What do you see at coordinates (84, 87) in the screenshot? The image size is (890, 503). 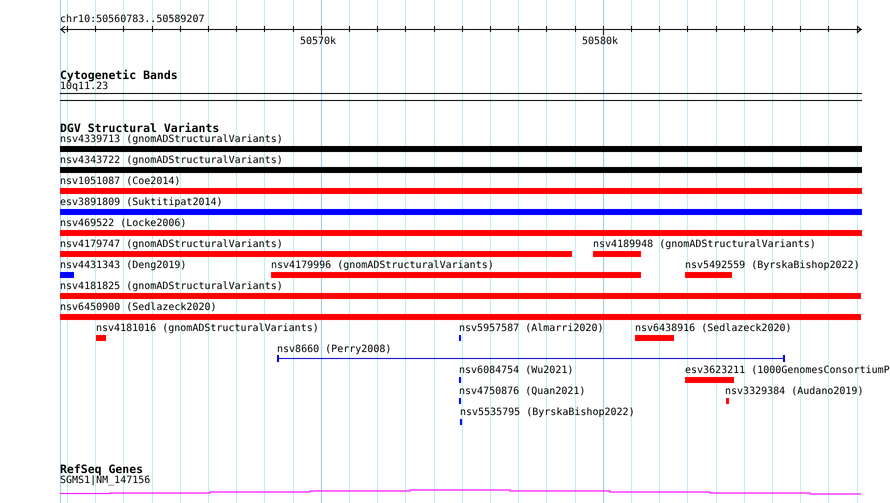 I see `band-label: 10q11.23` at bounding box center [84, 87].